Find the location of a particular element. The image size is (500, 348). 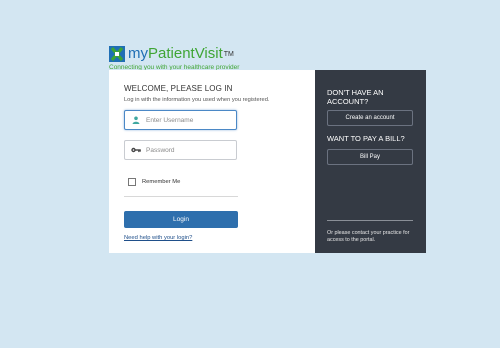

pay-bill-heading: WANT TO PAY A BILL? is located at coordinates (366, 138).